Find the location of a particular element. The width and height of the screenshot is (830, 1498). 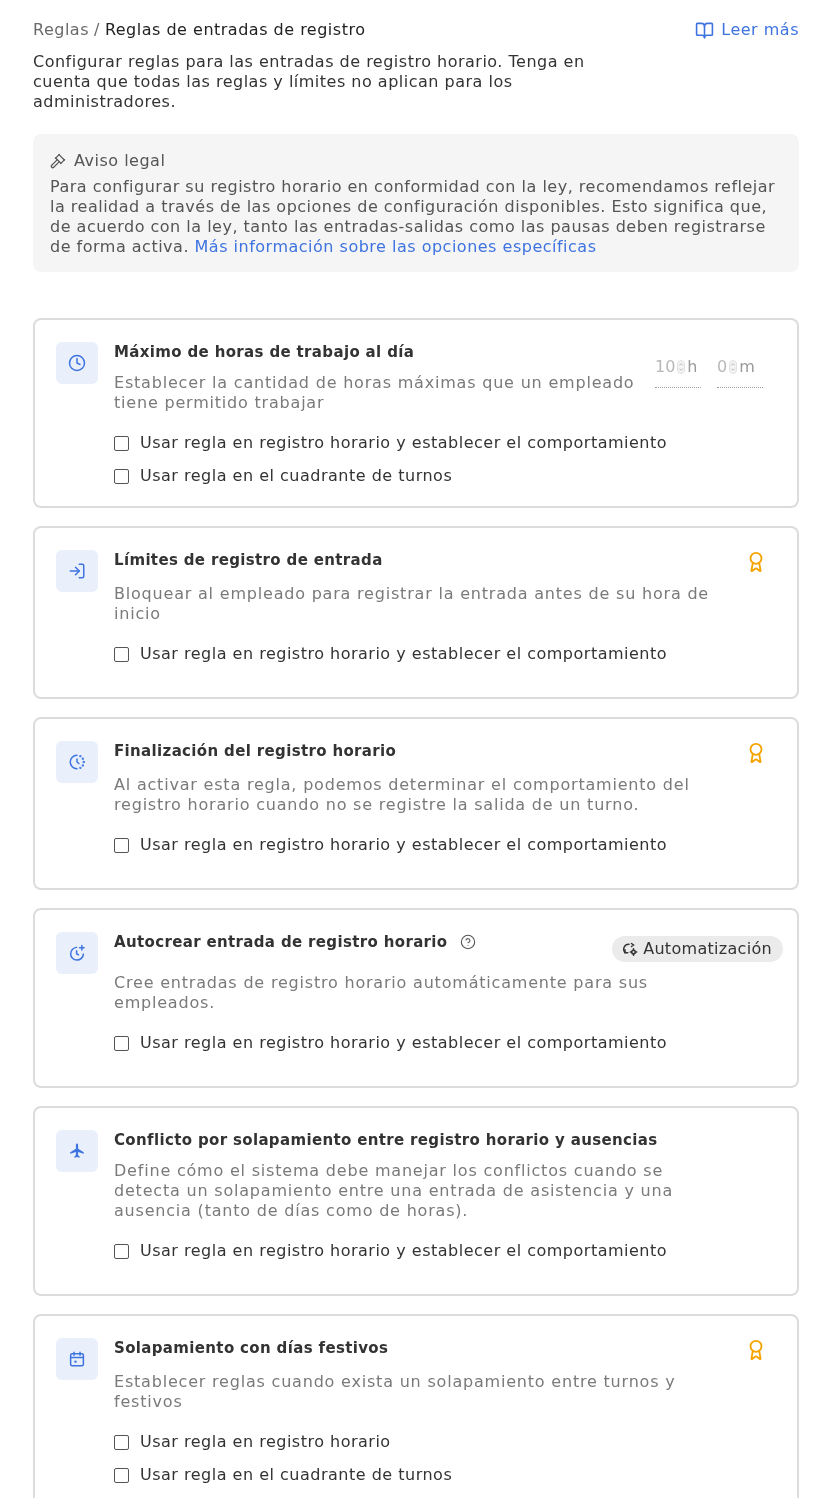

rule-description: Bloquear al empleado para registrar la entrada antes de su hora de inicio is located at coordinates (412, 604).